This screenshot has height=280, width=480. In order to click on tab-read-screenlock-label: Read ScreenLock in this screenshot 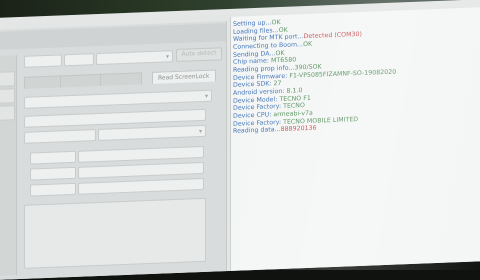, I will do `click(184, 77)`.